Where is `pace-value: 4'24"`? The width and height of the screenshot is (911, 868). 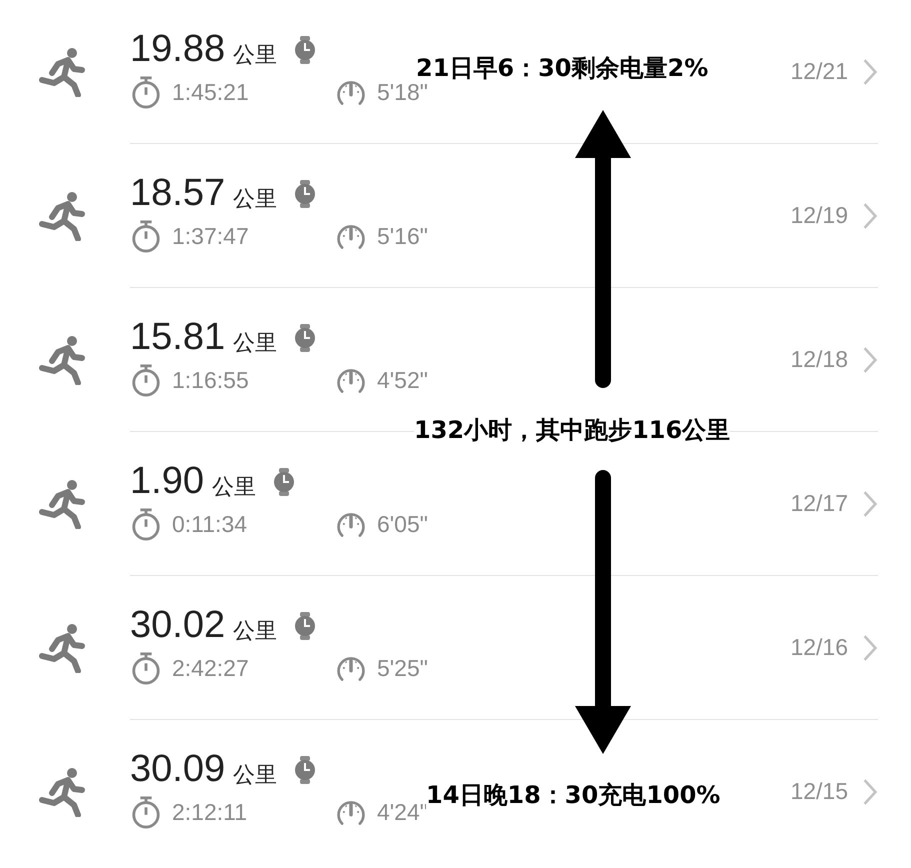
pace-value: 4'24" is located at coordinates (402, 812).